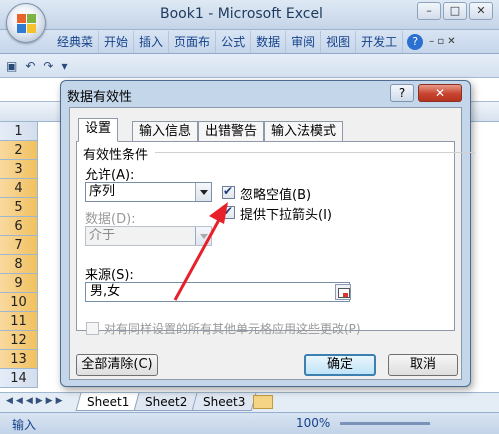  What do you see at coordinates (117, 365) in the screenshot?
I see `clear-all-button: 全部清除(C)` at bounding box center [117, 365].